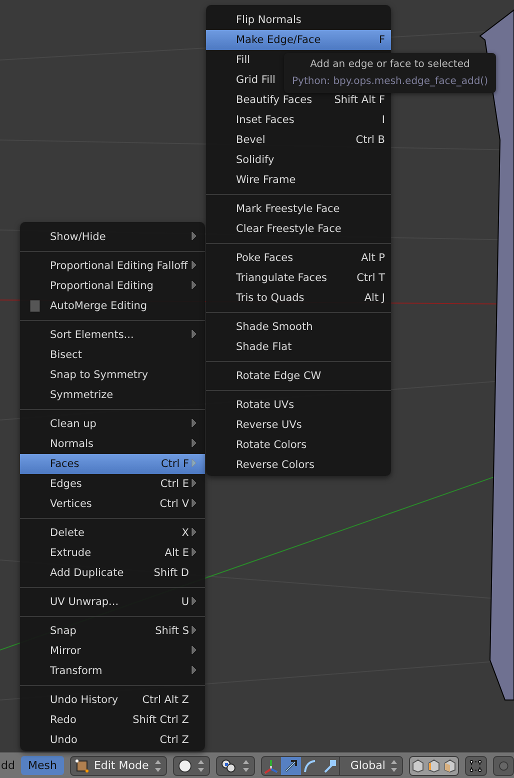  I want to click on menu-item: Rotate Edge CW, so click(298, 376).